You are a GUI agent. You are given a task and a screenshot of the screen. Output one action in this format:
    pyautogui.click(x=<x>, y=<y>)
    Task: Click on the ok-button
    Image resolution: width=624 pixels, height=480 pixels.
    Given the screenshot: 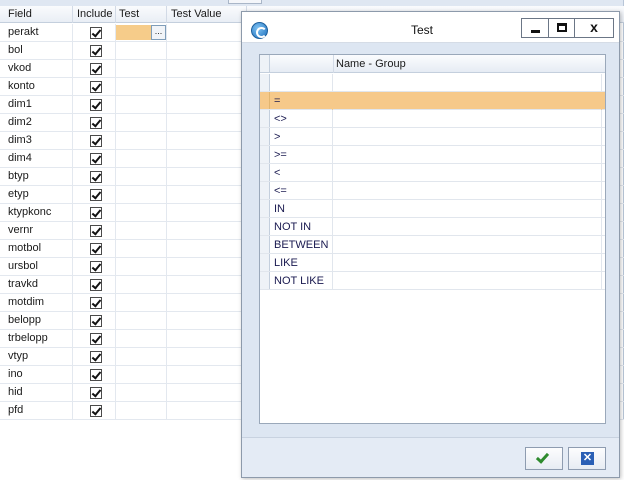 What is the action you would take?
    pyautogui.click(x=544, y=458)
    